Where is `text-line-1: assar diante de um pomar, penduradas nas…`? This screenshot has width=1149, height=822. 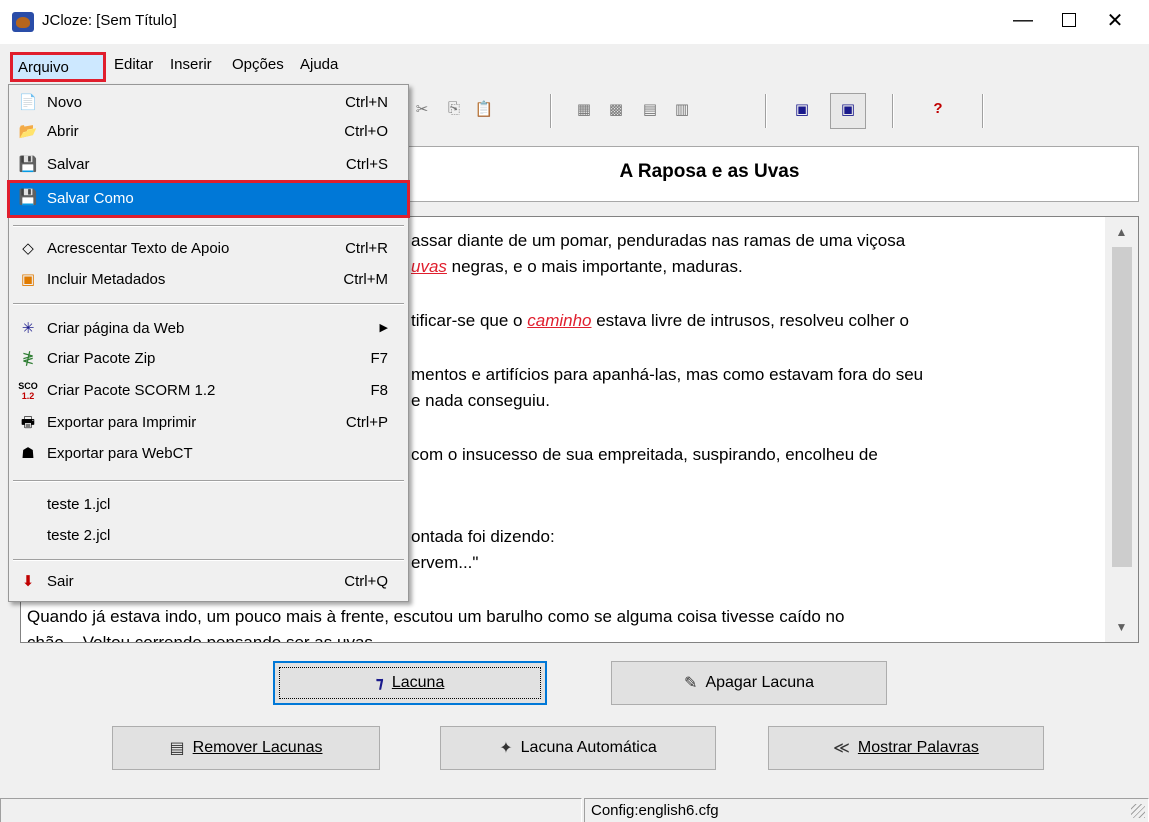 text-line-1: assar diante de um pomar, penduradas nas… is located at coordinates (658, 240).